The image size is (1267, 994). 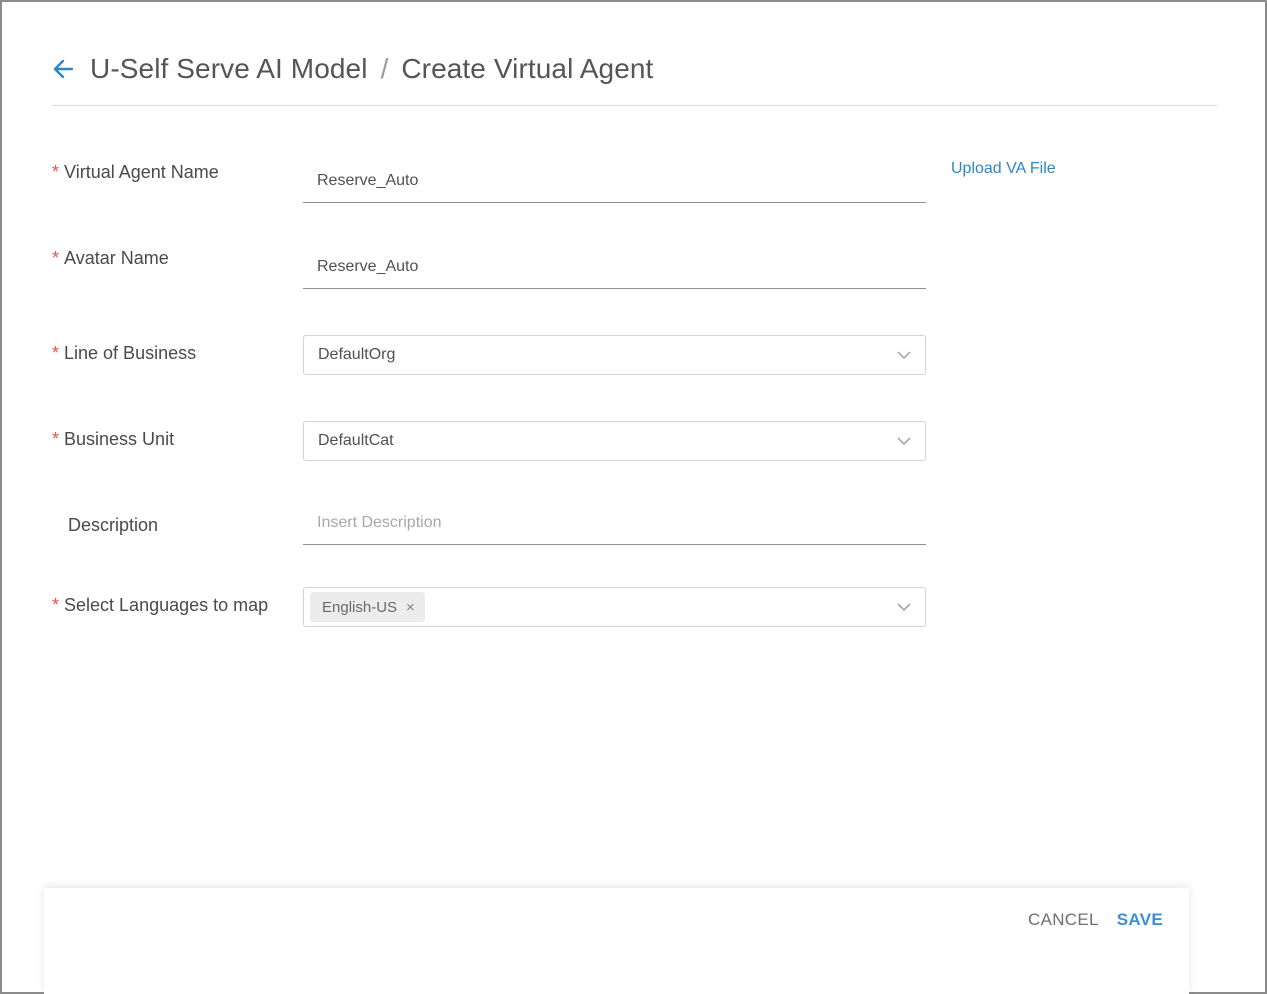 What do you see at coordinates (614, 267) in the screenshot?
I see `avatar-name-input: Reserve_Auto` at bounding box center [614, 267].